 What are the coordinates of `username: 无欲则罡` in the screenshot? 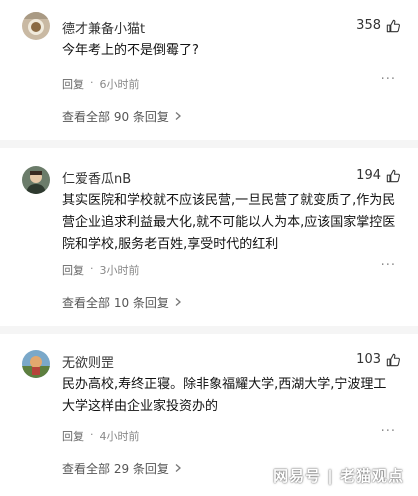 It's located at (88, 361).